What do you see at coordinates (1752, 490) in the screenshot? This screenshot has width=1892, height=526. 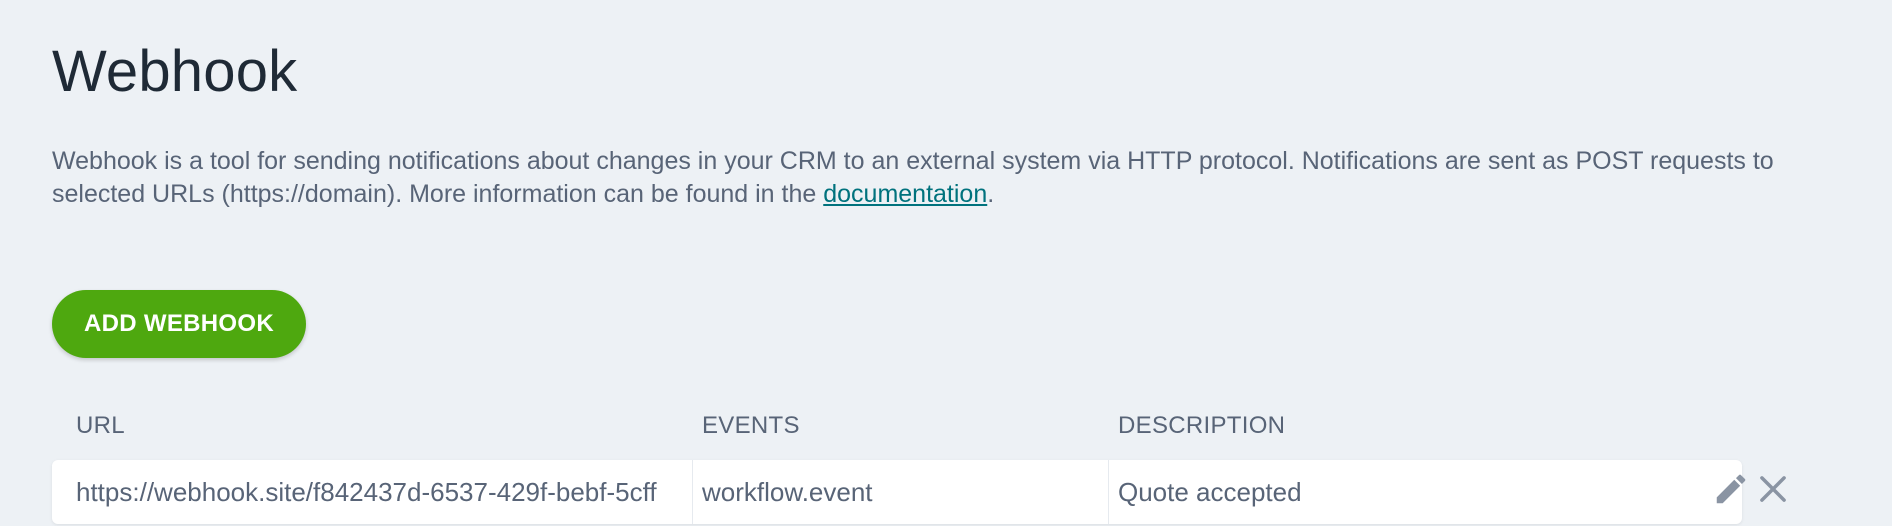 I see `row-actions` at bounding box center [1752, 490].